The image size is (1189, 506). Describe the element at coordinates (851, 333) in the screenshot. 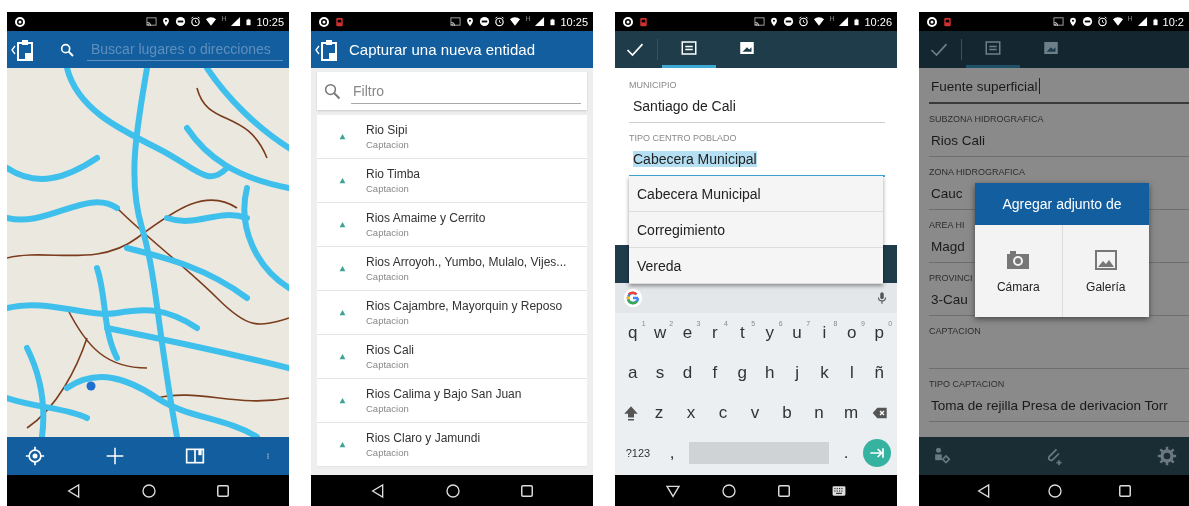

I see `keyboard-key: o $^{9}$` at that location.